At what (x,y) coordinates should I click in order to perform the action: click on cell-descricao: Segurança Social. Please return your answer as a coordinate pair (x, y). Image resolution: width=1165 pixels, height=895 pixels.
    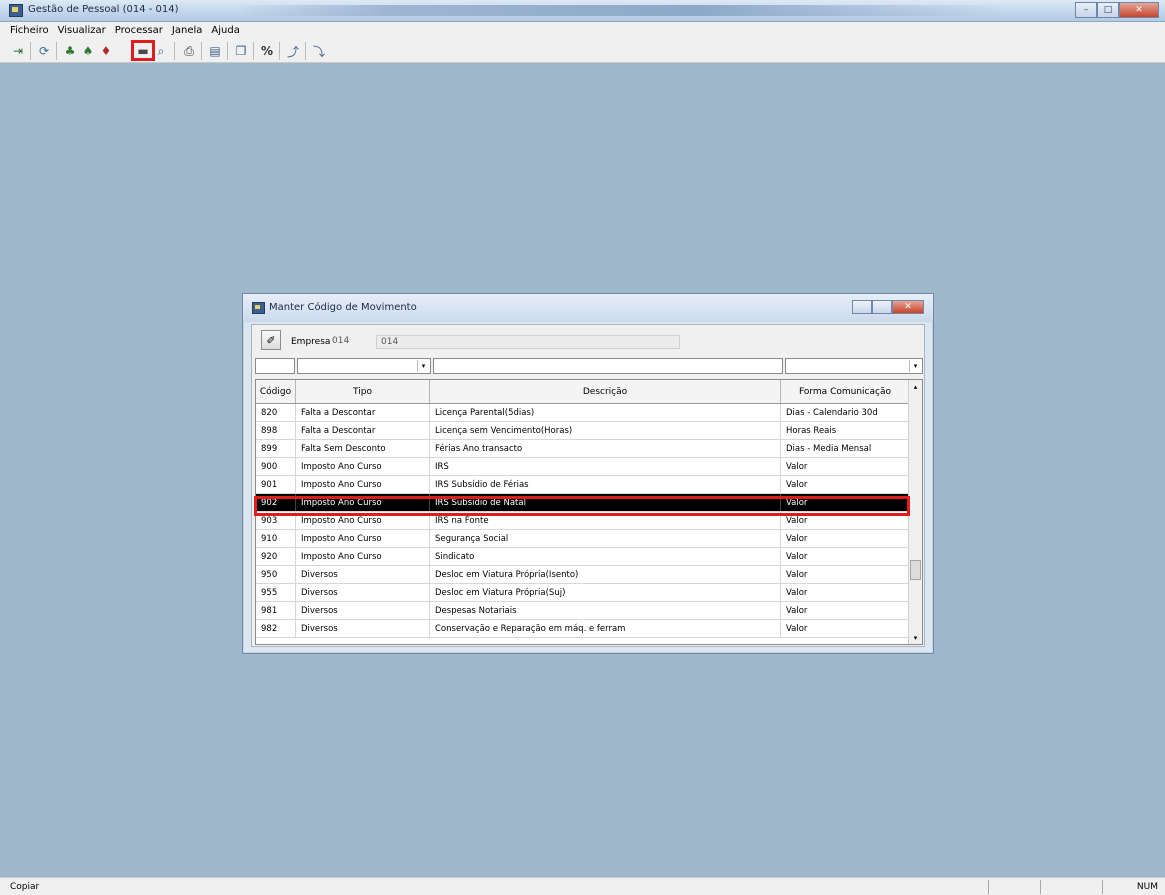
    Looking at the image, I should click on (605, 538).